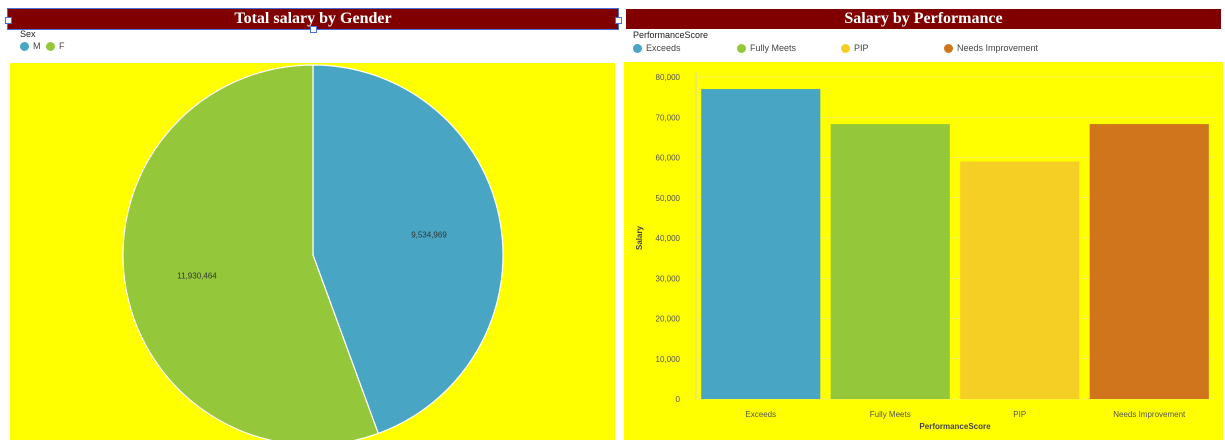  Describe the element at coordinates (668, 158) in the screenshot. I see `y-tick-label: 60,000` at that location.